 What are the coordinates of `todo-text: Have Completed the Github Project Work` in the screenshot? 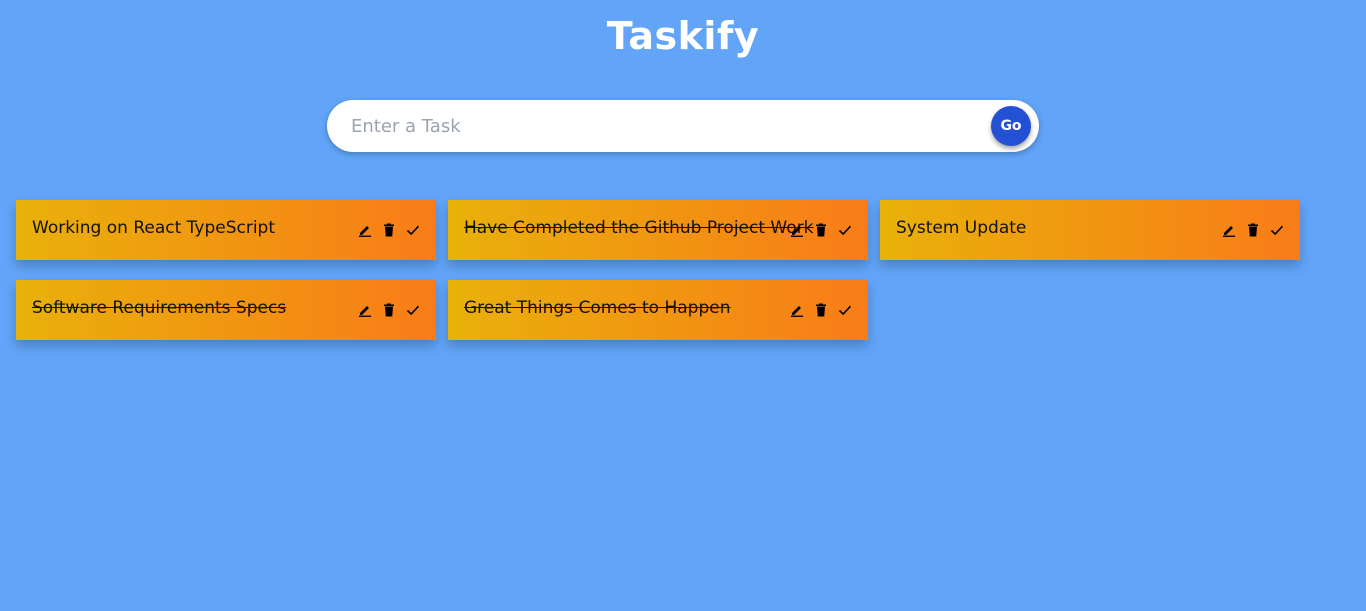 It's located at (639, 228).